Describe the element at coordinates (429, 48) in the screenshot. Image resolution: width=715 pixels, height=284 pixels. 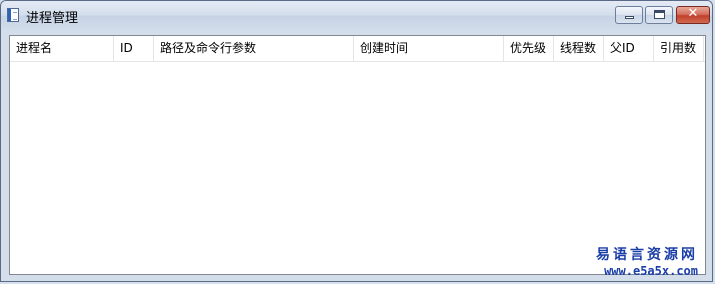
I see `column-header-create-time: 创建时间` at that location.